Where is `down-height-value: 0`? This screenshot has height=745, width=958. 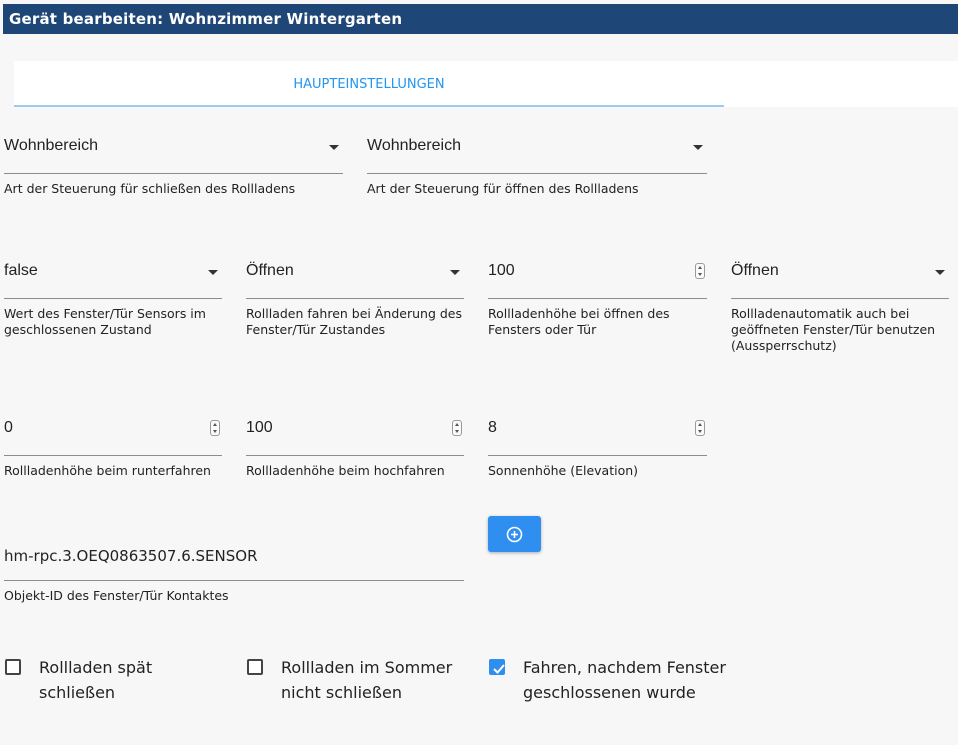 down-height-value: 0 is located at coordinates (8, 427).